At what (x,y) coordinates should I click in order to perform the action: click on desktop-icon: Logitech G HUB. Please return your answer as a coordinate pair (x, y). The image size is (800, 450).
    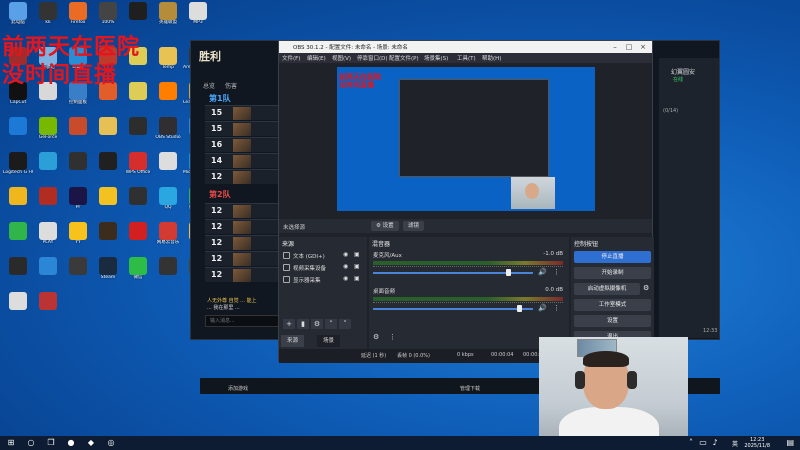
    Looking at the image, I should click on (18, 168).